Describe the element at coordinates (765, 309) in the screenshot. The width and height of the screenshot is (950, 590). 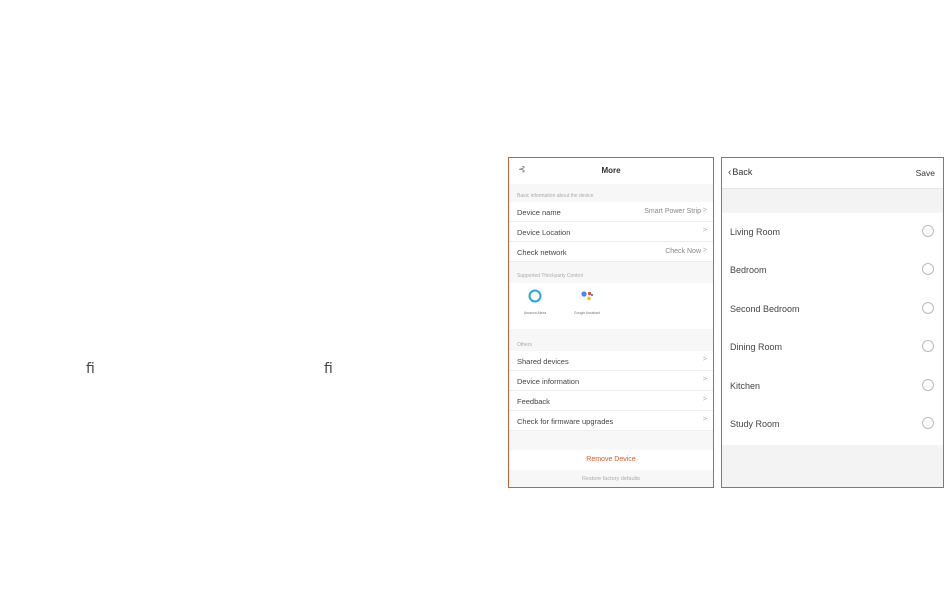
I see `room-label: Second Bedroom` at that location.